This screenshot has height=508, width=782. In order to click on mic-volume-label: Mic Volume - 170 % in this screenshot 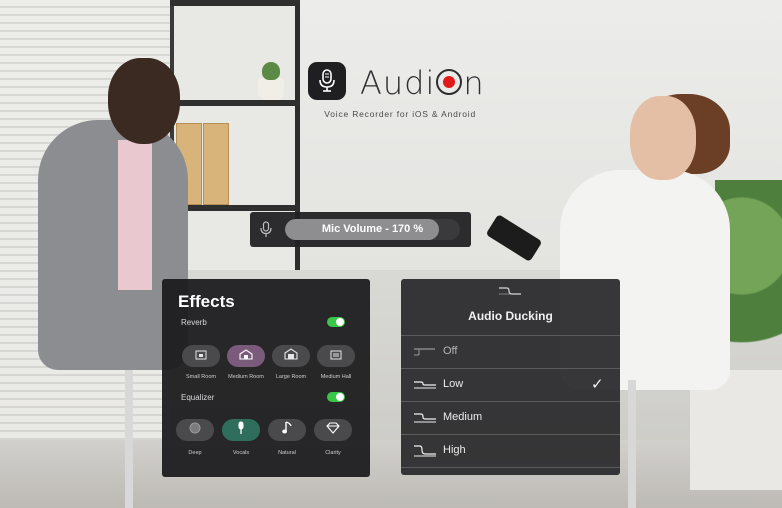, I will do `click(372, 229)`.